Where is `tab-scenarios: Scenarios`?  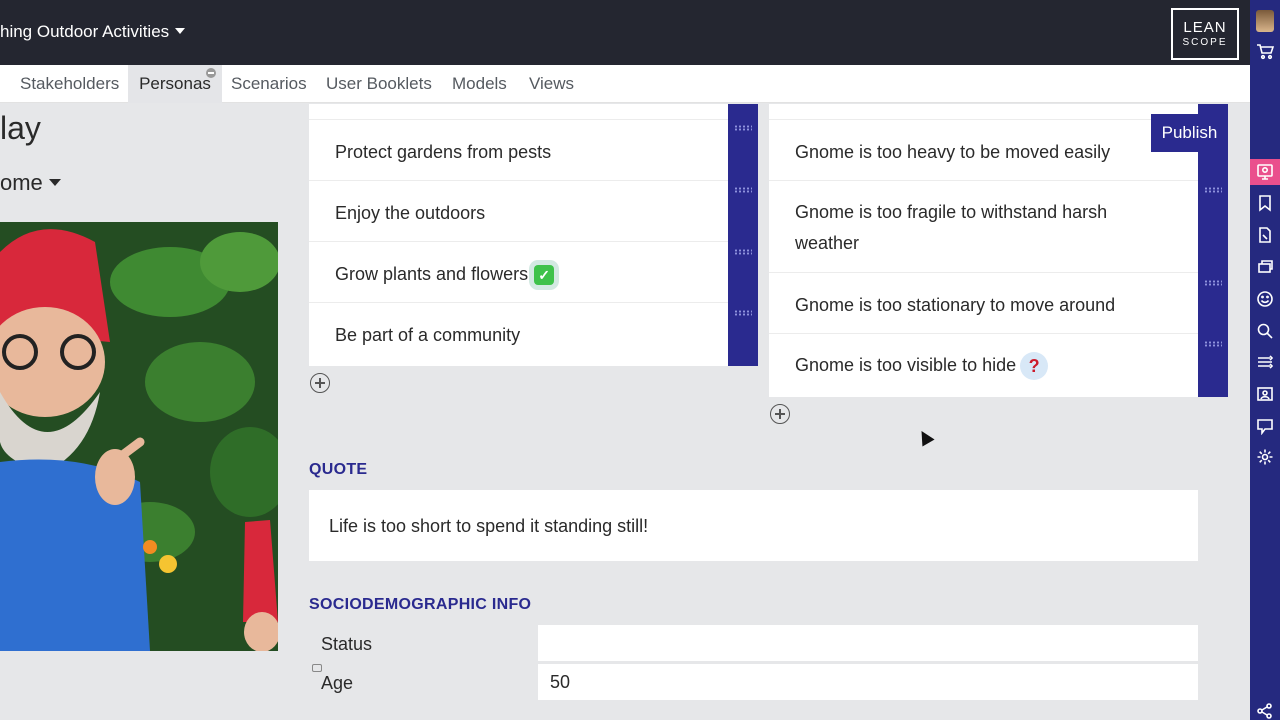
tab-scenarios: Scenarios is located at coordinates (269, 84).